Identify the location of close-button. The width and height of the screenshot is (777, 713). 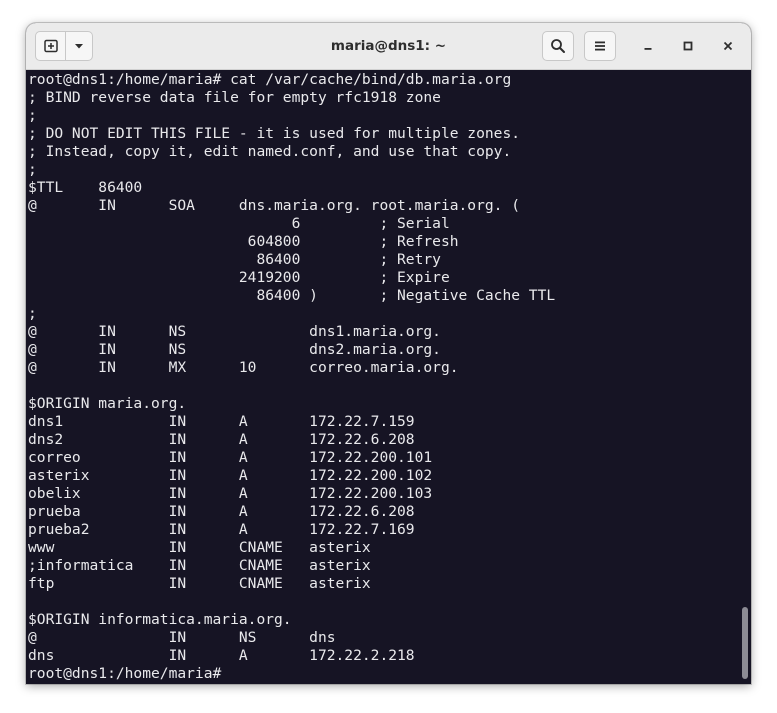
(728, 46).